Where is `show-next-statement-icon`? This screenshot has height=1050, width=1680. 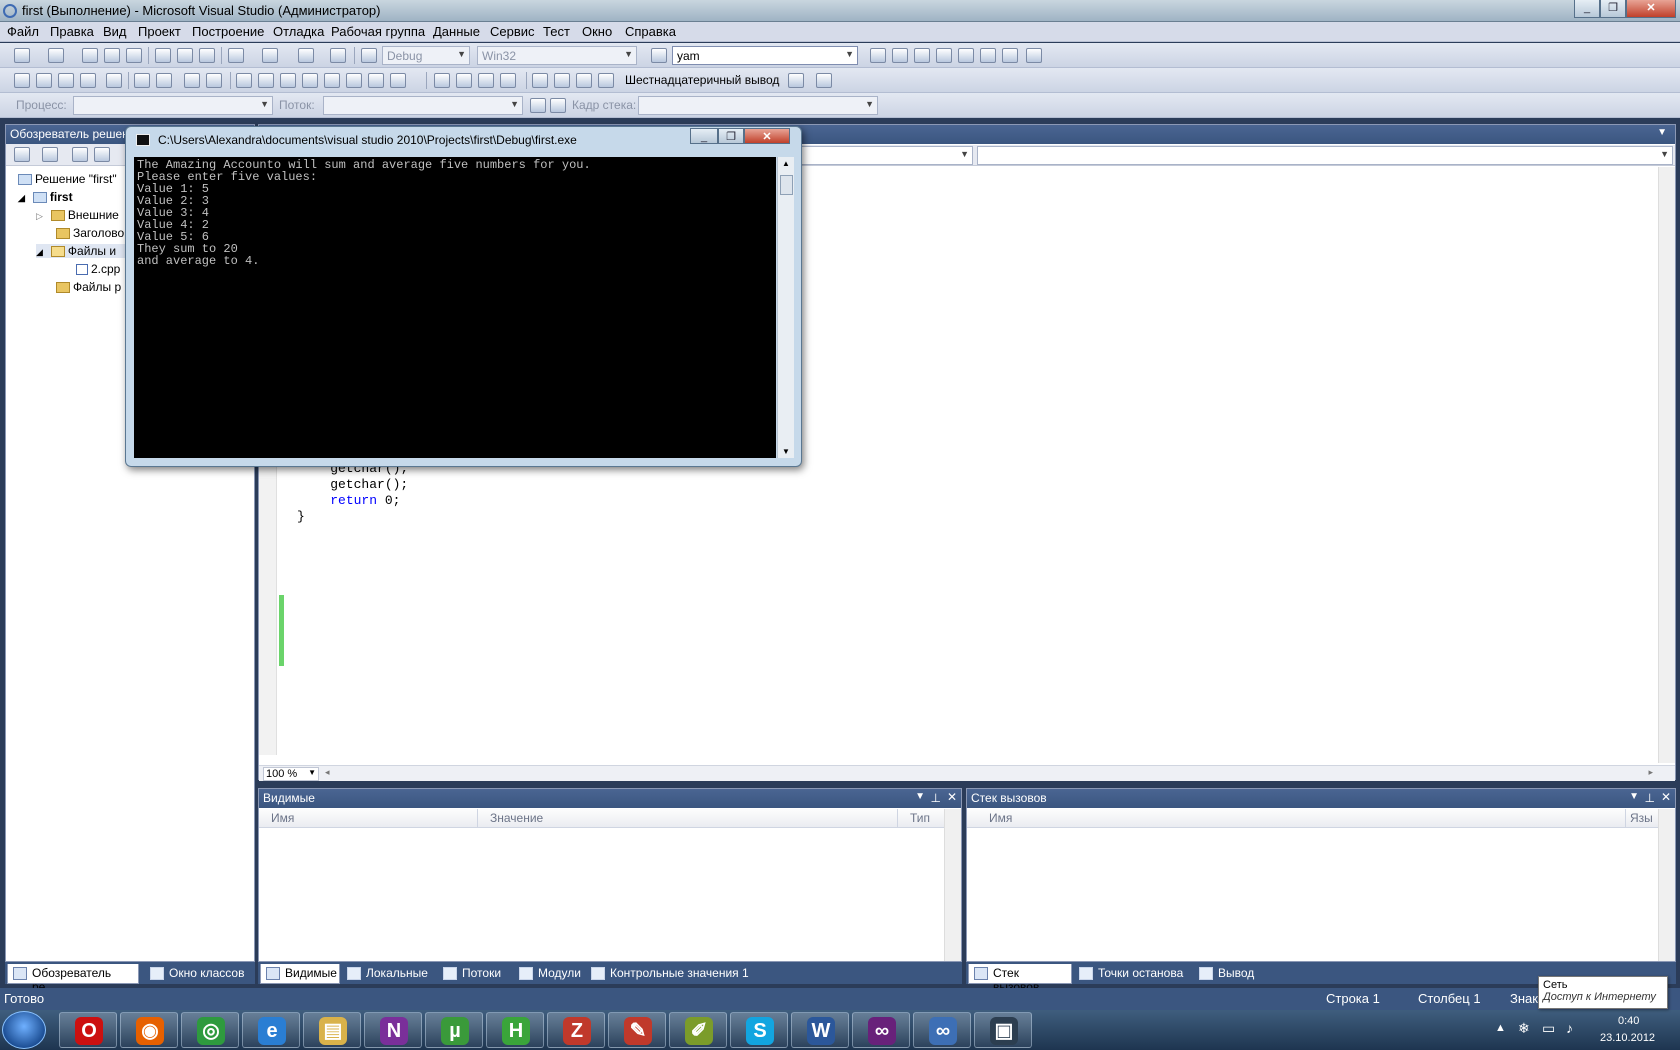 show-next-statement-icon is located at coordinates (606, 80).